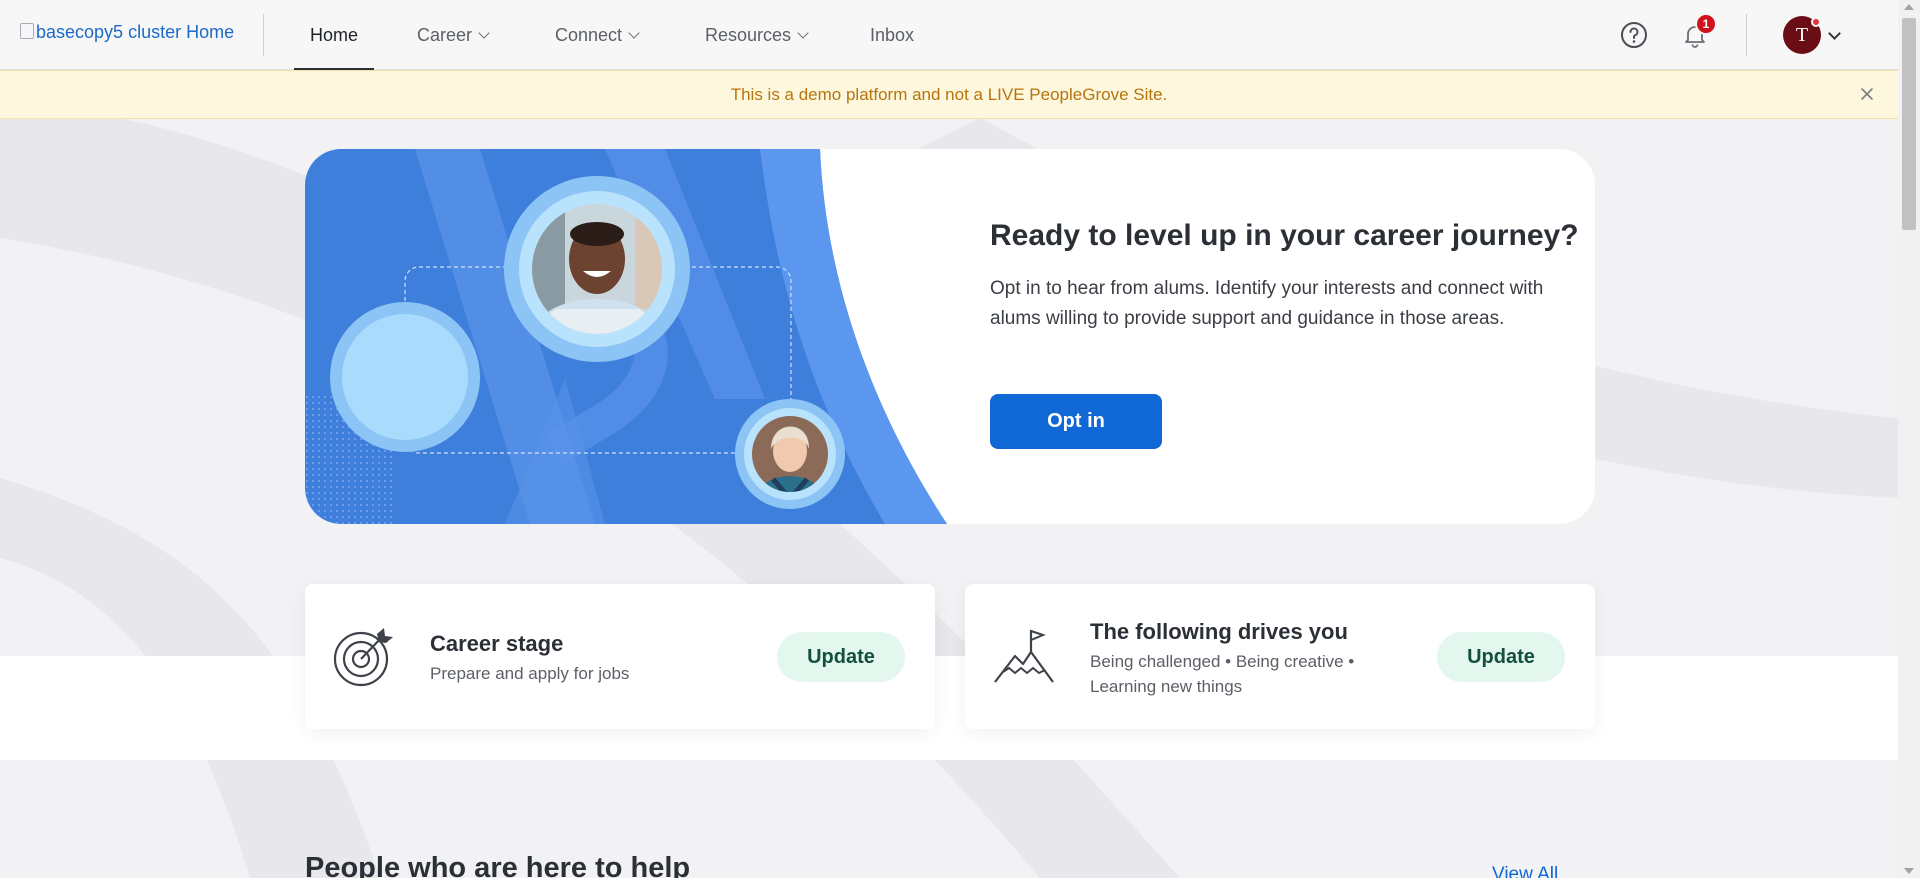 This screenshot has height=878, width=1920. Describe the element at coordinates (135, 32) in the screenshot. I see `logo-alt-text: basecopy5 cluster Home` at that location.